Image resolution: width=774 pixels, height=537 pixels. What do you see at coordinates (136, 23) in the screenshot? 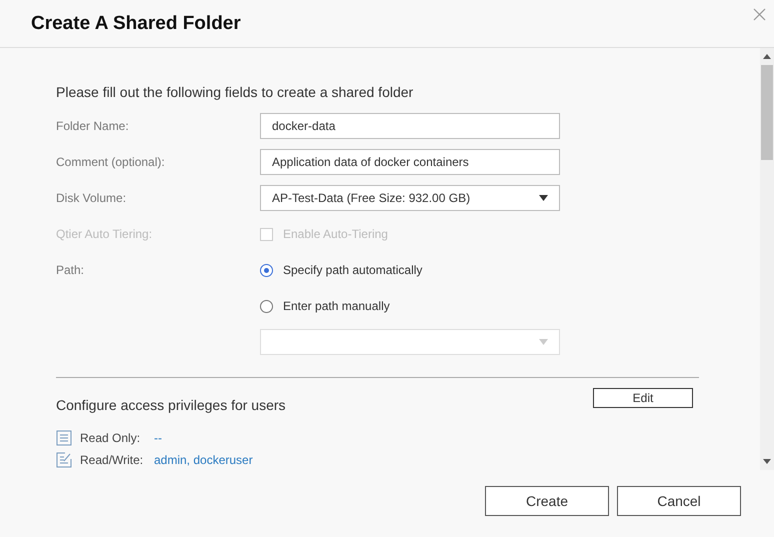
I see `window-title: Create A Shared Folder` at bounding box center [136, 23].